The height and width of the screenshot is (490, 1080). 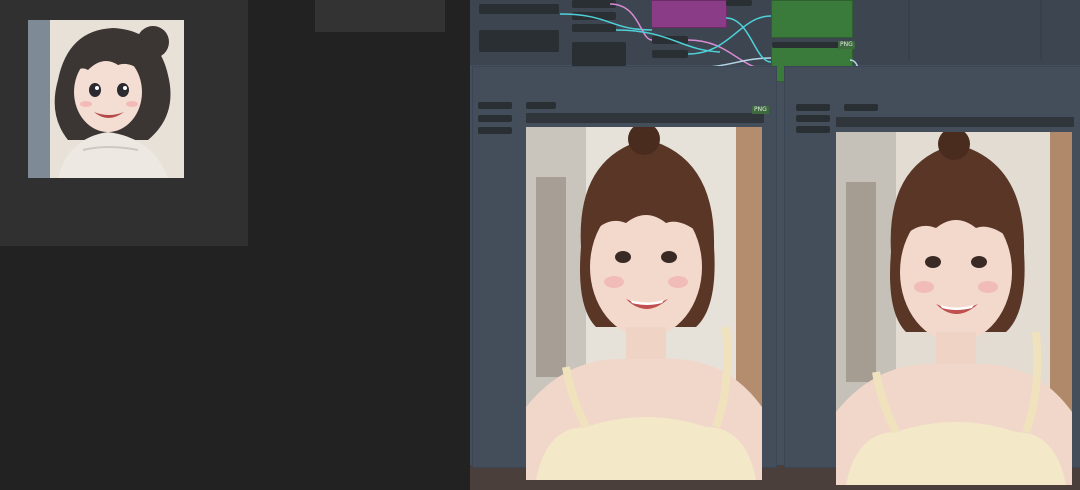 What do you see at coordinates (380, 16) in the screenshot?
I see `top-toolbar-block` at bounding box center [380, 16].